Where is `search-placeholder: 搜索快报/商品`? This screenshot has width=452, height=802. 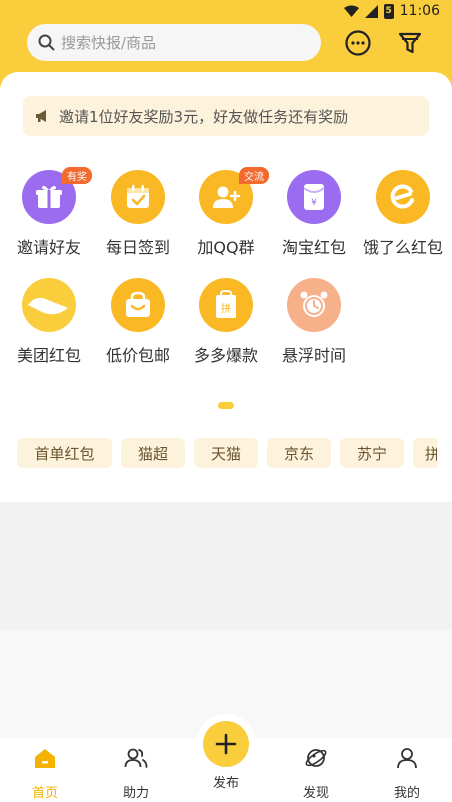
search-placeholder: 搜索快报/商品 is located at coordinates (109, 43).